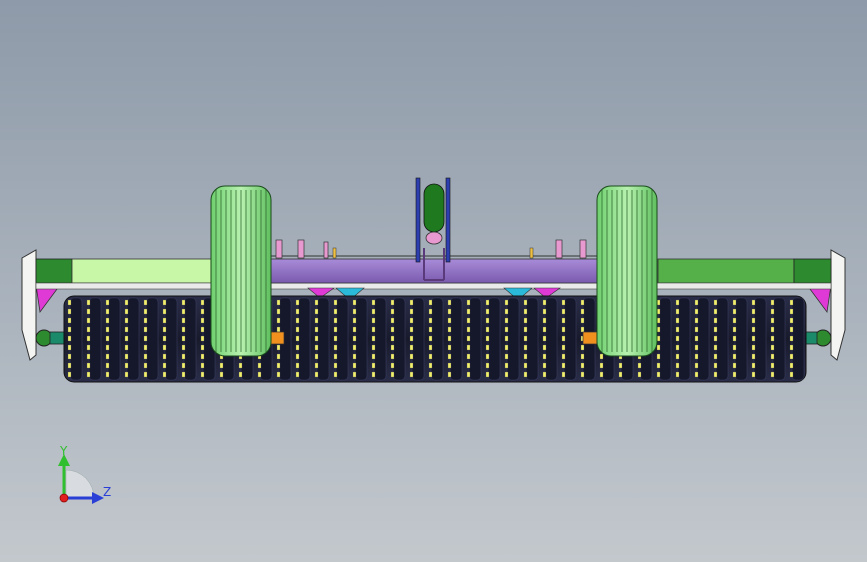  What do you see at coordinates (435, 269) in the screenshot?
I see `center-beam` at bounding box center [435, 269].